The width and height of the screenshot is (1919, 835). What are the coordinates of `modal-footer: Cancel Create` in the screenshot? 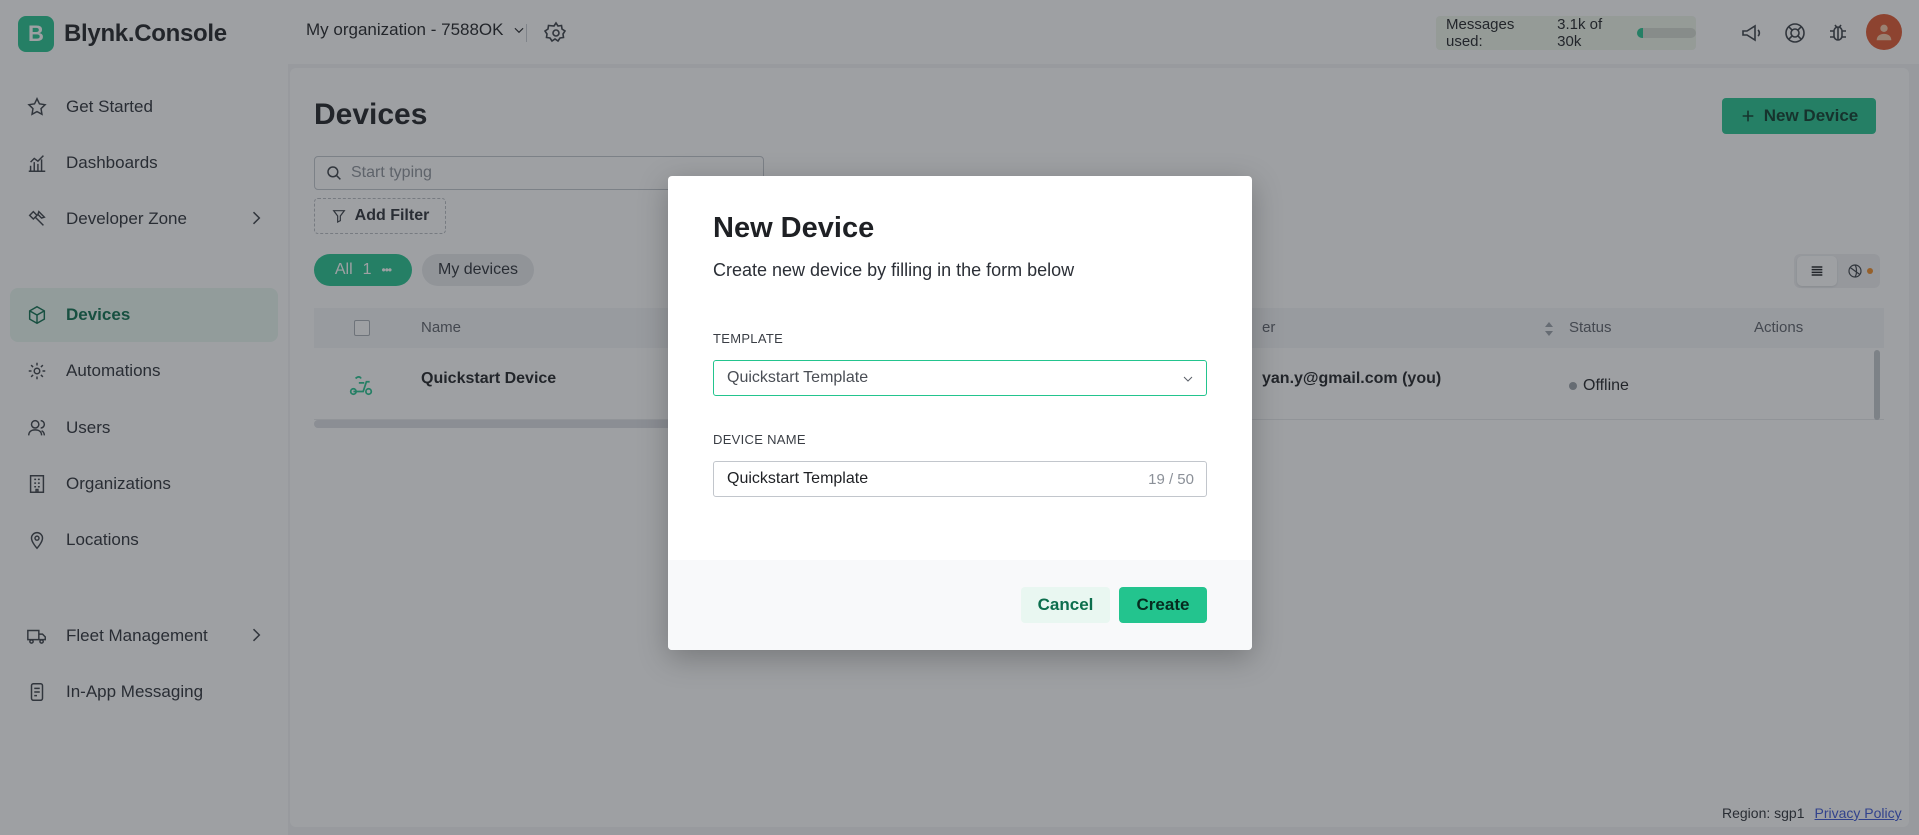 It's located at (960, 605).